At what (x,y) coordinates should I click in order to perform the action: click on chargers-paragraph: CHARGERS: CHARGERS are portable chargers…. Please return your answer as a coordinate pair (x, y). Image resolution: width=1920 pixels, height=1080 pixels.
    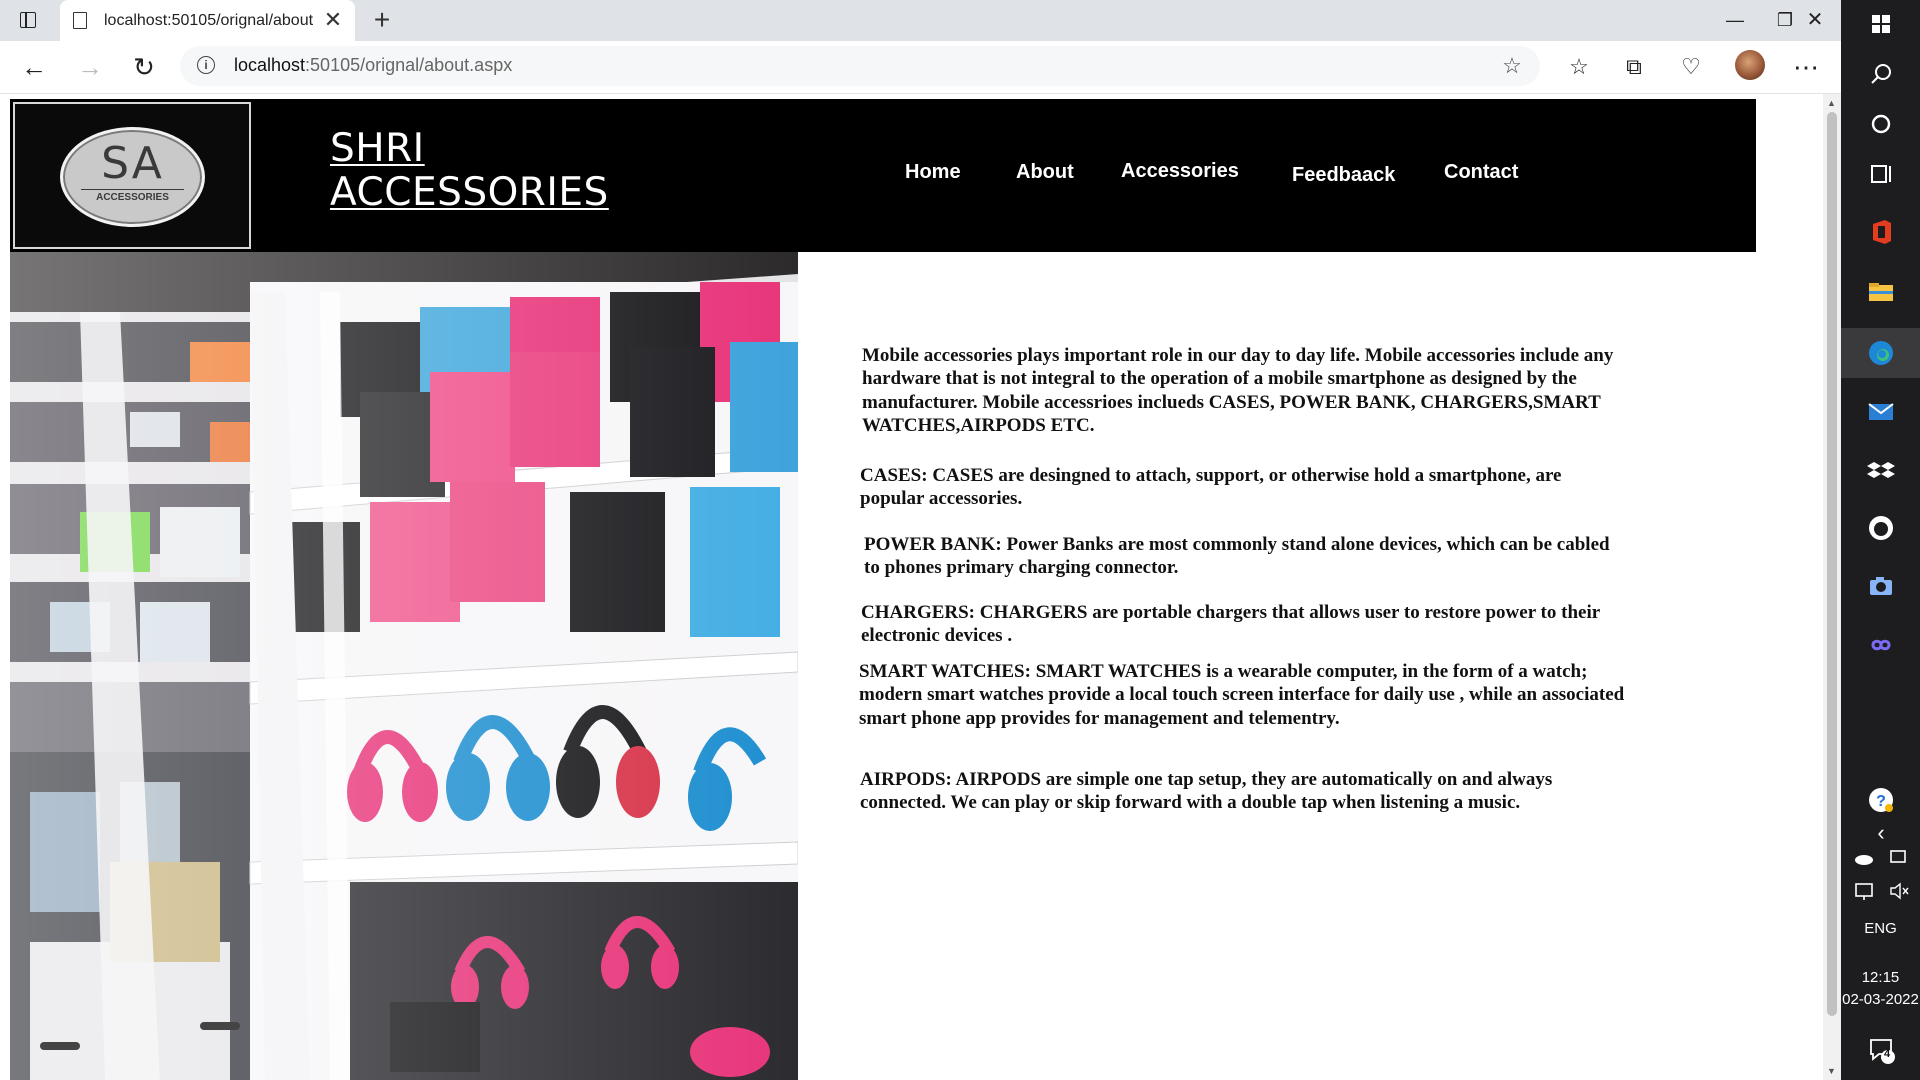
    Looking at the image, I should click on (1230, 624).